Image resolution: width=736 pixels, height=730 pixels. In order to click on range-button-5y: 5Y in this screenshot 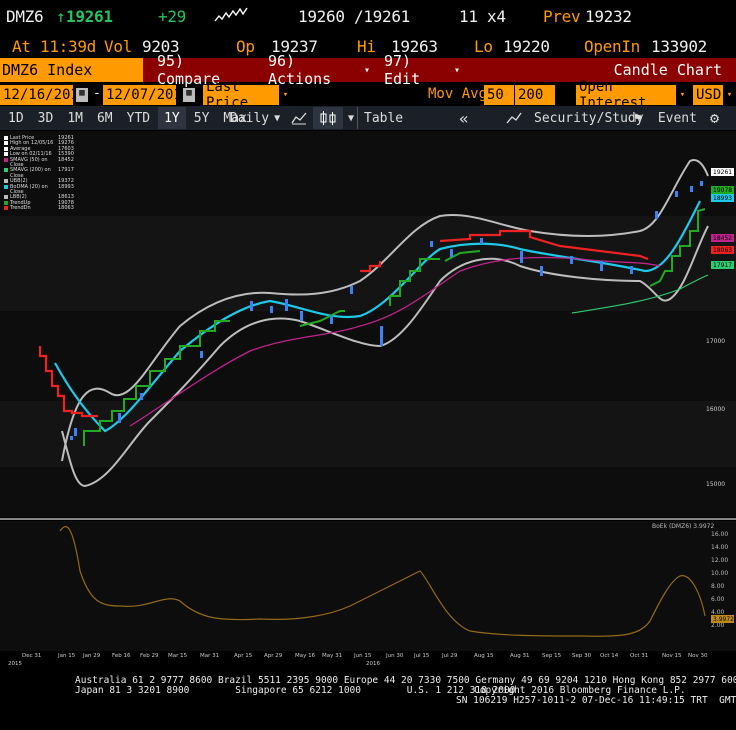, I will do `click(202, 118)`.